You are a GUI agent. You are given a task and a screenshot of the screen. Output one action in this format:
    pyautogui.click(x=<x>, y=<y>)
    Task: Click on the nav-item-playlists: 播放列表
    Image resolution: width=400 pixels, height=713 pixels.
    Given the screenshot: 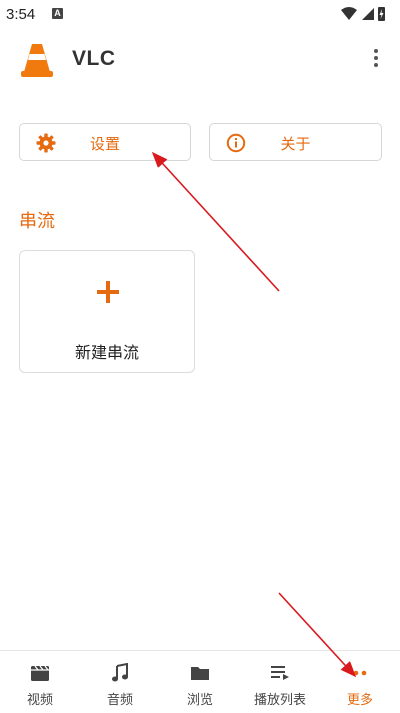 What is the action you would take?
    pyautogui.click(x=280, y=682)
    